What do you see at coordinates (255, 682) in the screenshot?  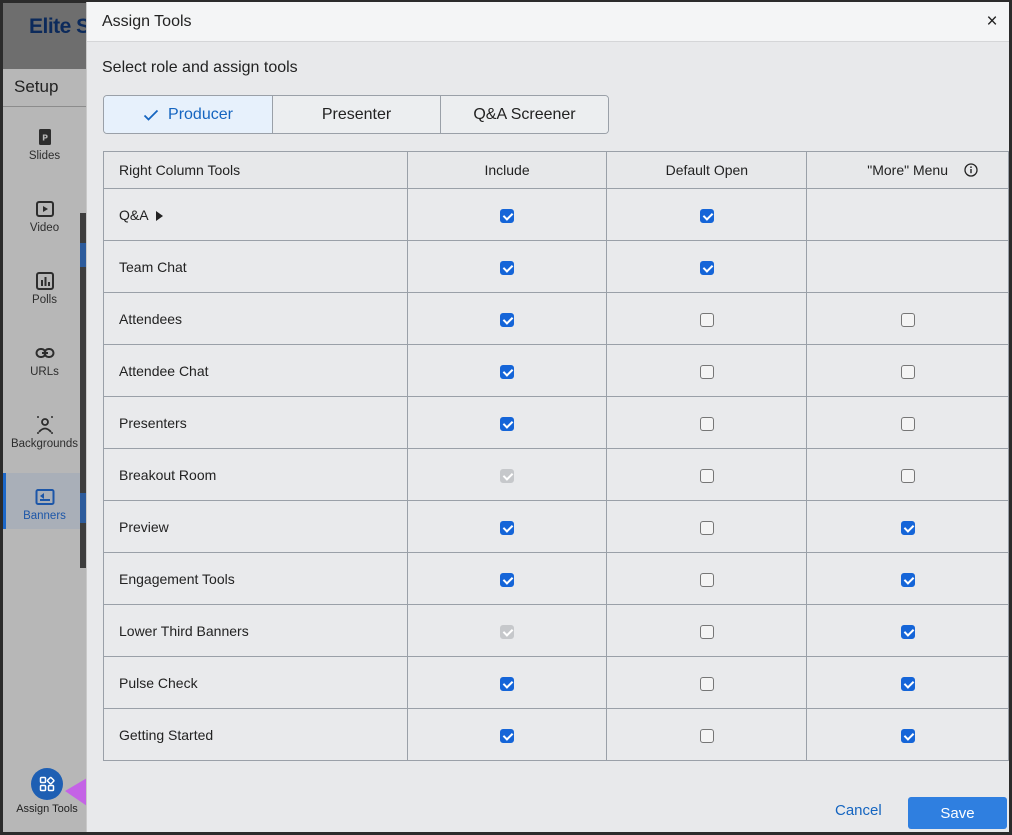 I see `tool-name-cell: Pulse Check` at bounding box center [255, 682].